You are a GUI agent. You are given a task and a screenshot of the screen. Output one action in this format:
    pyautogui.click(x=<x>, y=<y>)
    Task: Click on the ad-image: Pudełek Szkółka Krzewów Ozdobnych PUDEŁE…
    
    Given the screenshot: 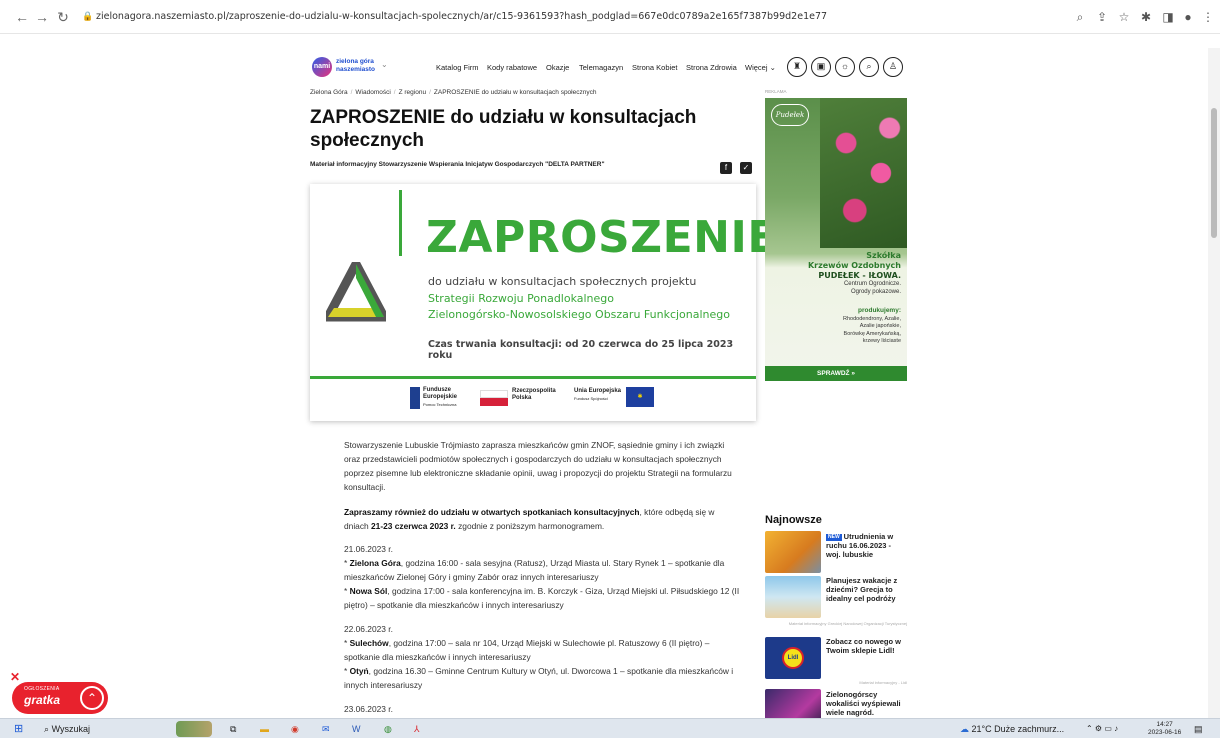 What is the action you would take?
    pyautogui.click(x=836, y=239)
    